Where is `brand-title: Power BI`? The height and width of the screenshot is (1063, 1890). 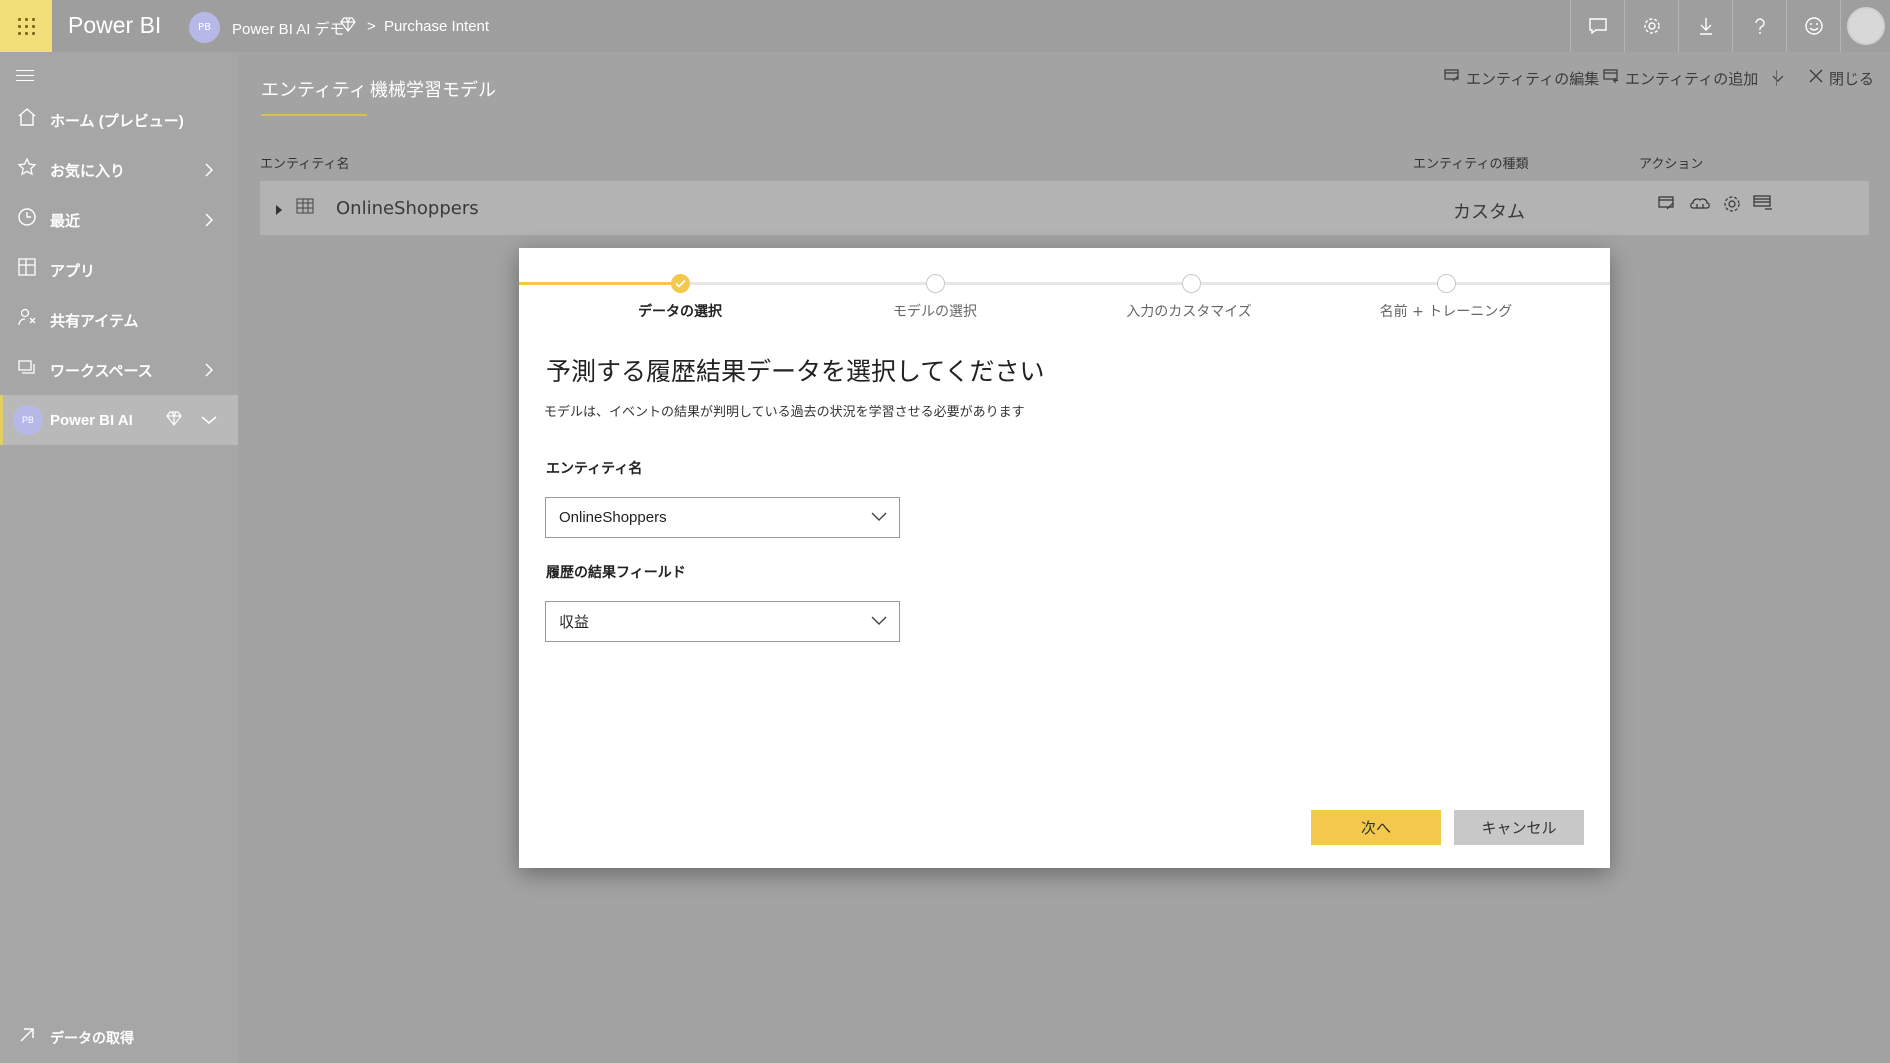 brand-title: Power BI is located at coordinates (114, 25).